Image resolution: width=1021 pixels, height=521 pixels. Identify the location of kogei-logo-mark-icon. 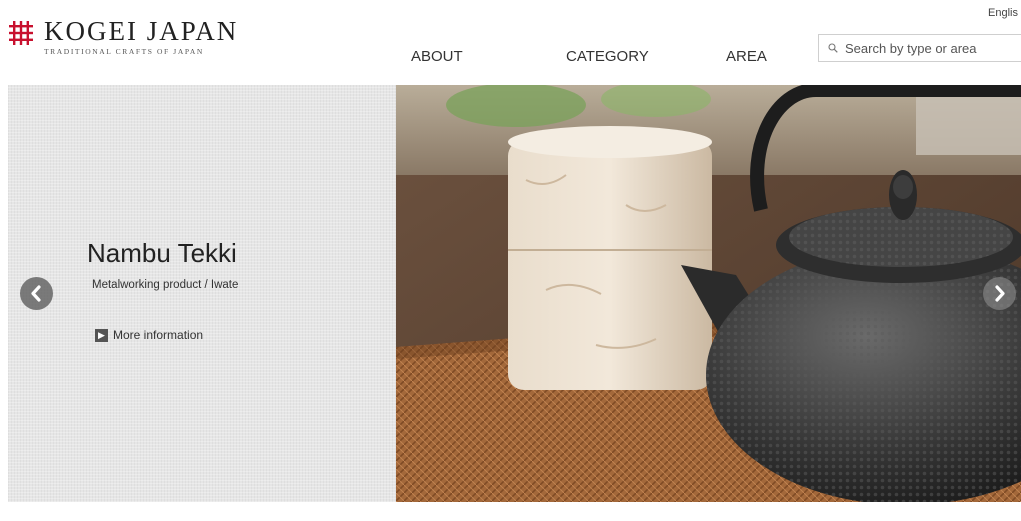
(21, 33).